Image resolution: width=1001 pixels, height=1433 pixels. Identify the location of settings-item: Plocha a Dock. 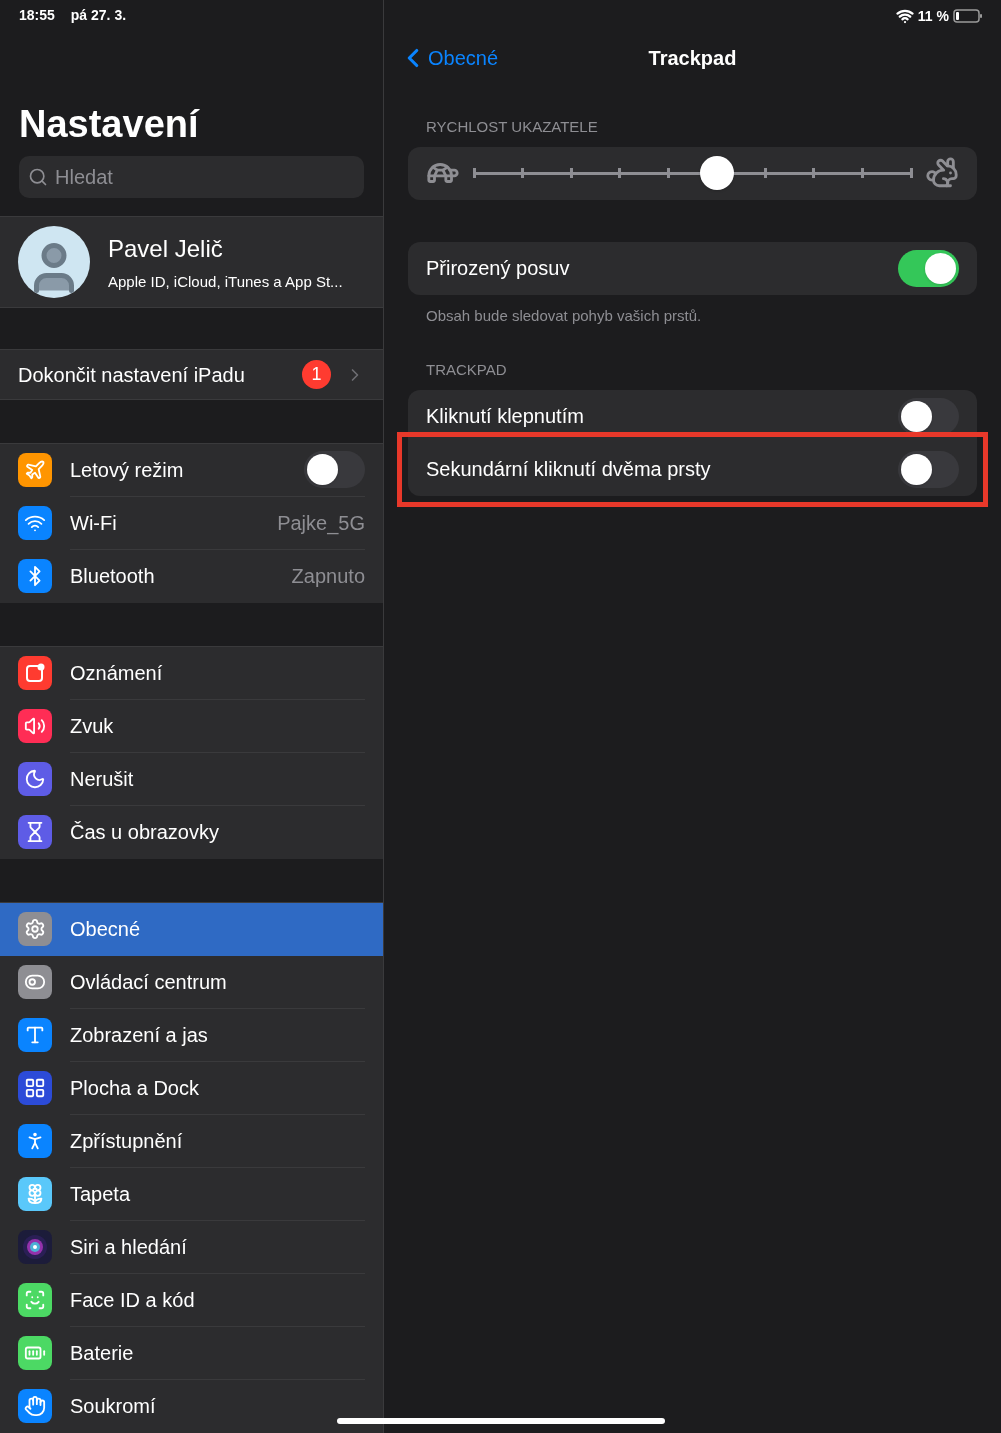
(191, 1088).